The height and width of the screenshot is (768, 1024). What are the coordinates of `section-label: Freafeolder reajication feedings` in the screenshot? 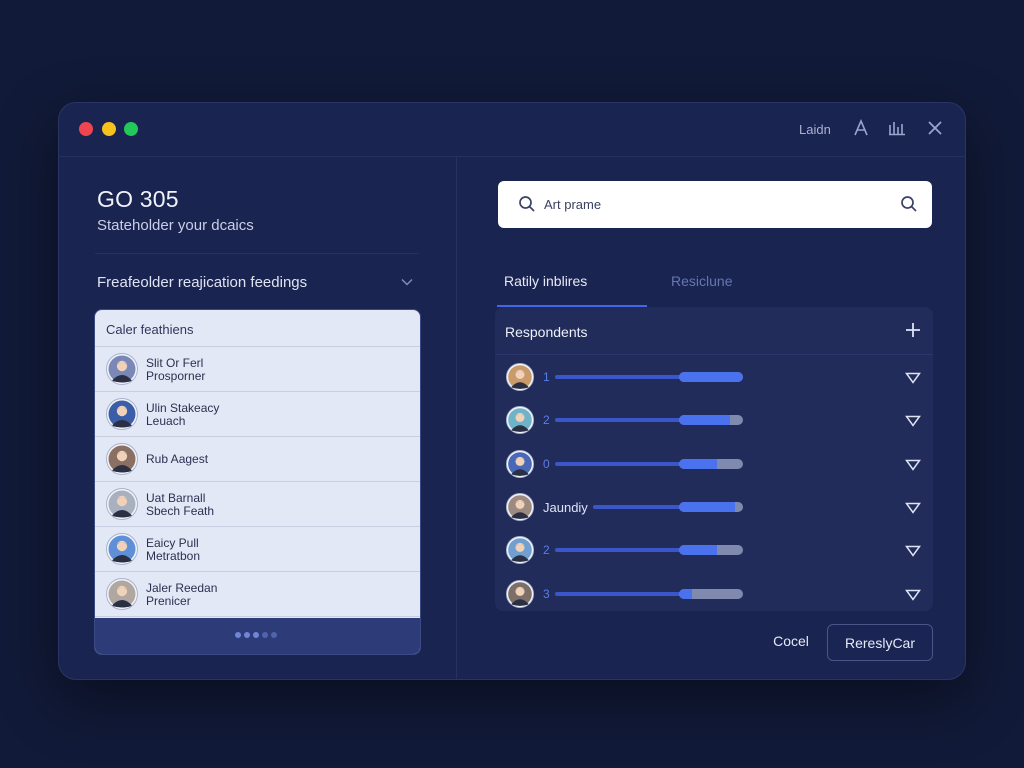 It's located at (202, 282).